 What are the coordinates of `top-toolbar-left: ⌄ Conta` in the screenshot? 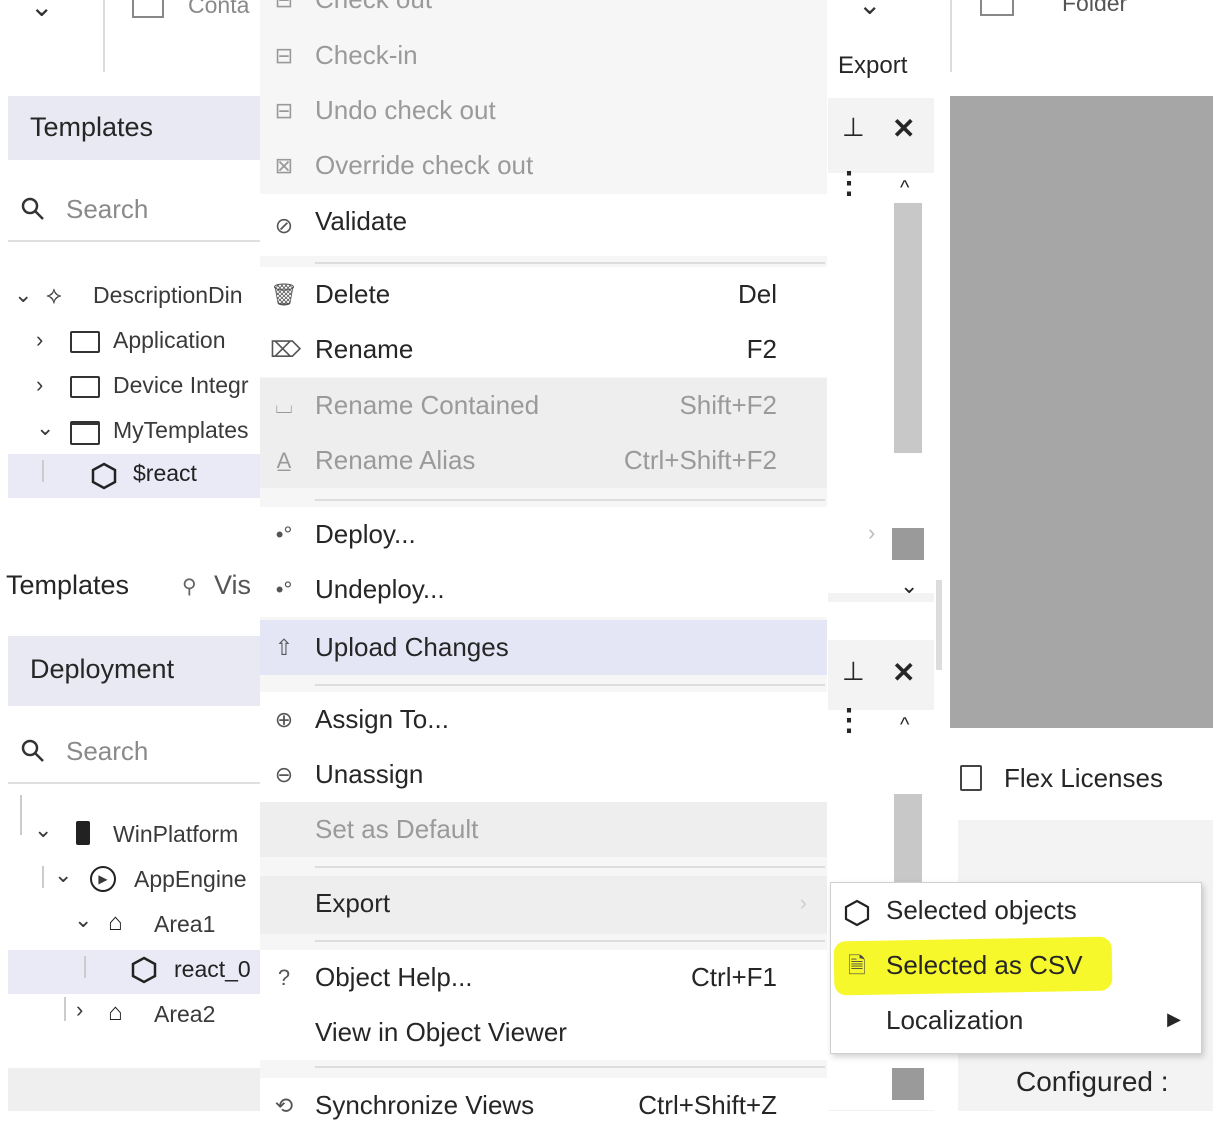 It's located at (131, 47).